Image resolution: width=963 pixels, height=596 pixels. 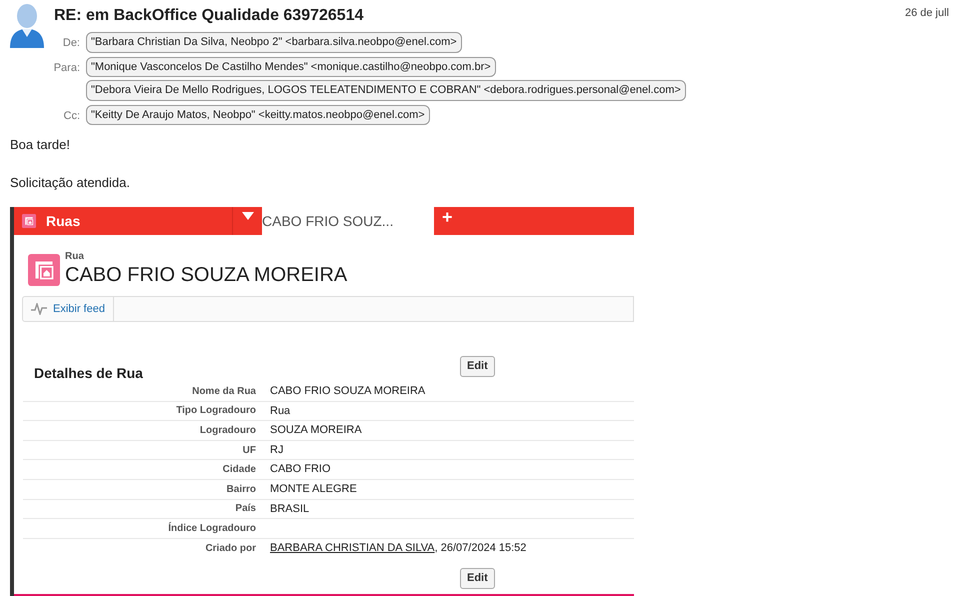 I want to click on field-label: Bairro, so click(x=241, y=489).